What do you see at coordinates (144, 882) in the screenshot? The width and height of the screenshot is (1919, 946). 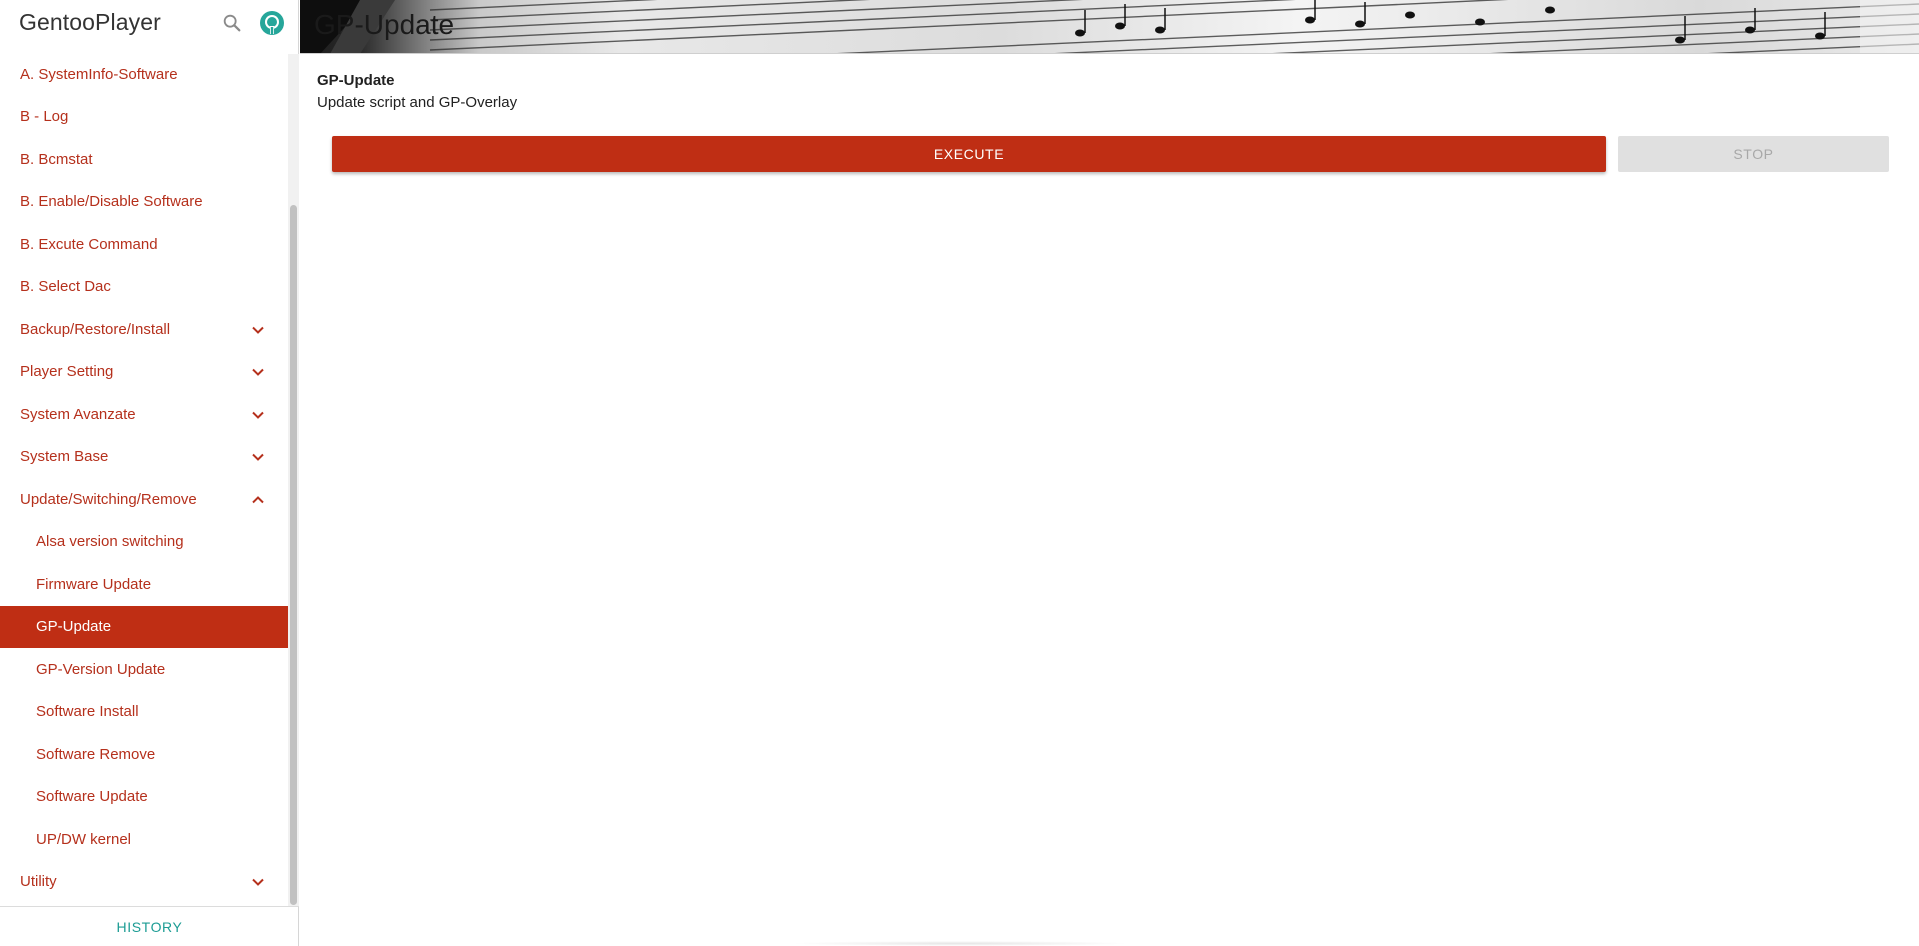 I see `sidebar-group-utility: Utility` at bounding box center [144, 882].